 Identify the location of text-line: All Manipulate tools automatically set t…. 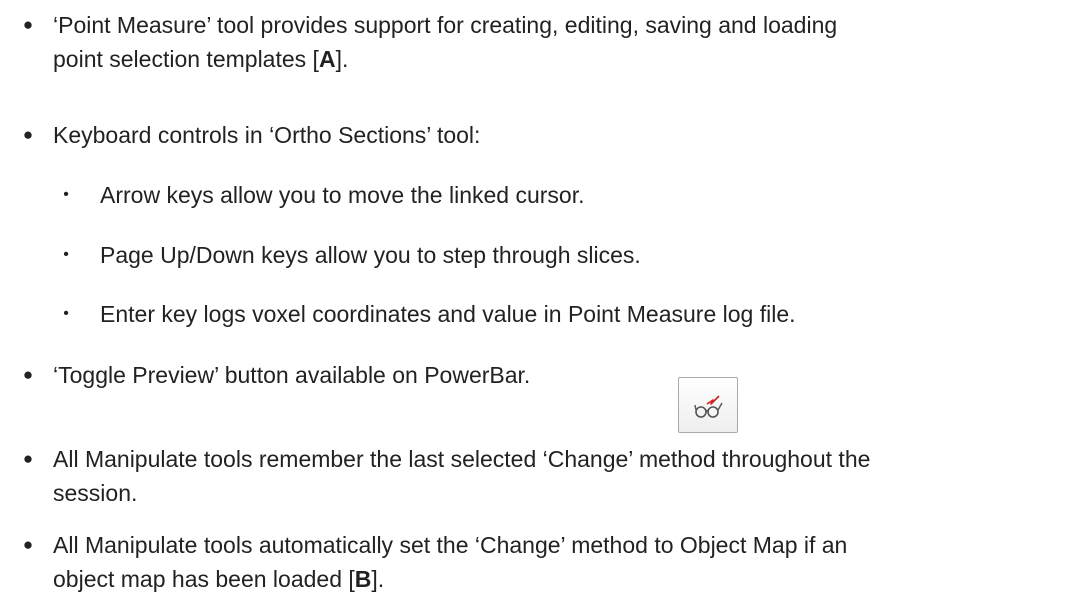
(450, 545).